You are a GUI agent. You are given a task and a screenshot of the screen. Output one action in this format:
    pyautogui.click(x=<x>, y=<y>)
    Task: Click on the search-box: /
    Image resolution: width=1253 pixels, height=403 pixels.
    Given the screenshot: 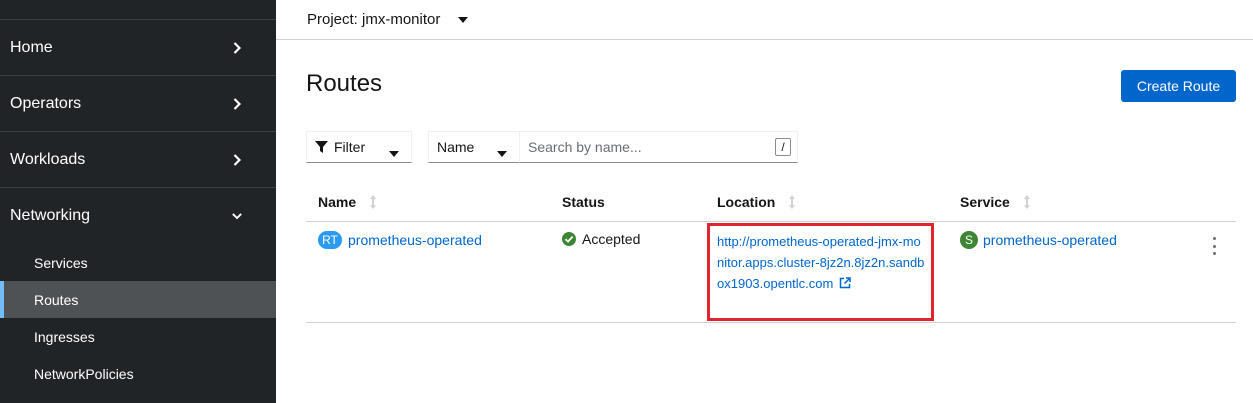 What is the action you would take?
    pyautogui.click(x=658, y=147)
    